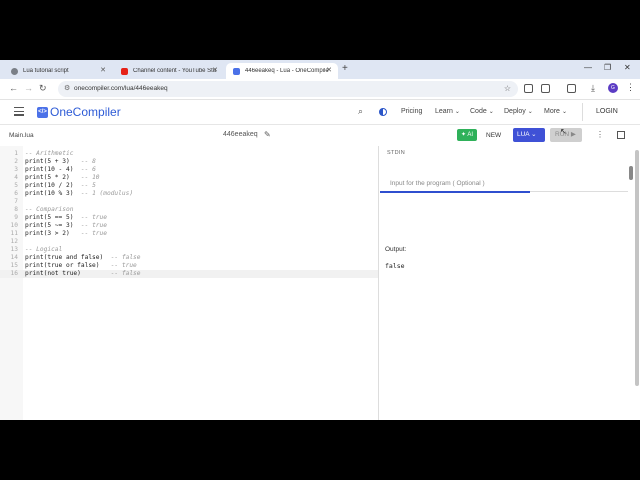 The image size is (640, 480). Describe the element at coordinates (43, 88) in the screenshot. I see `reload-icon: ↻` at that location.